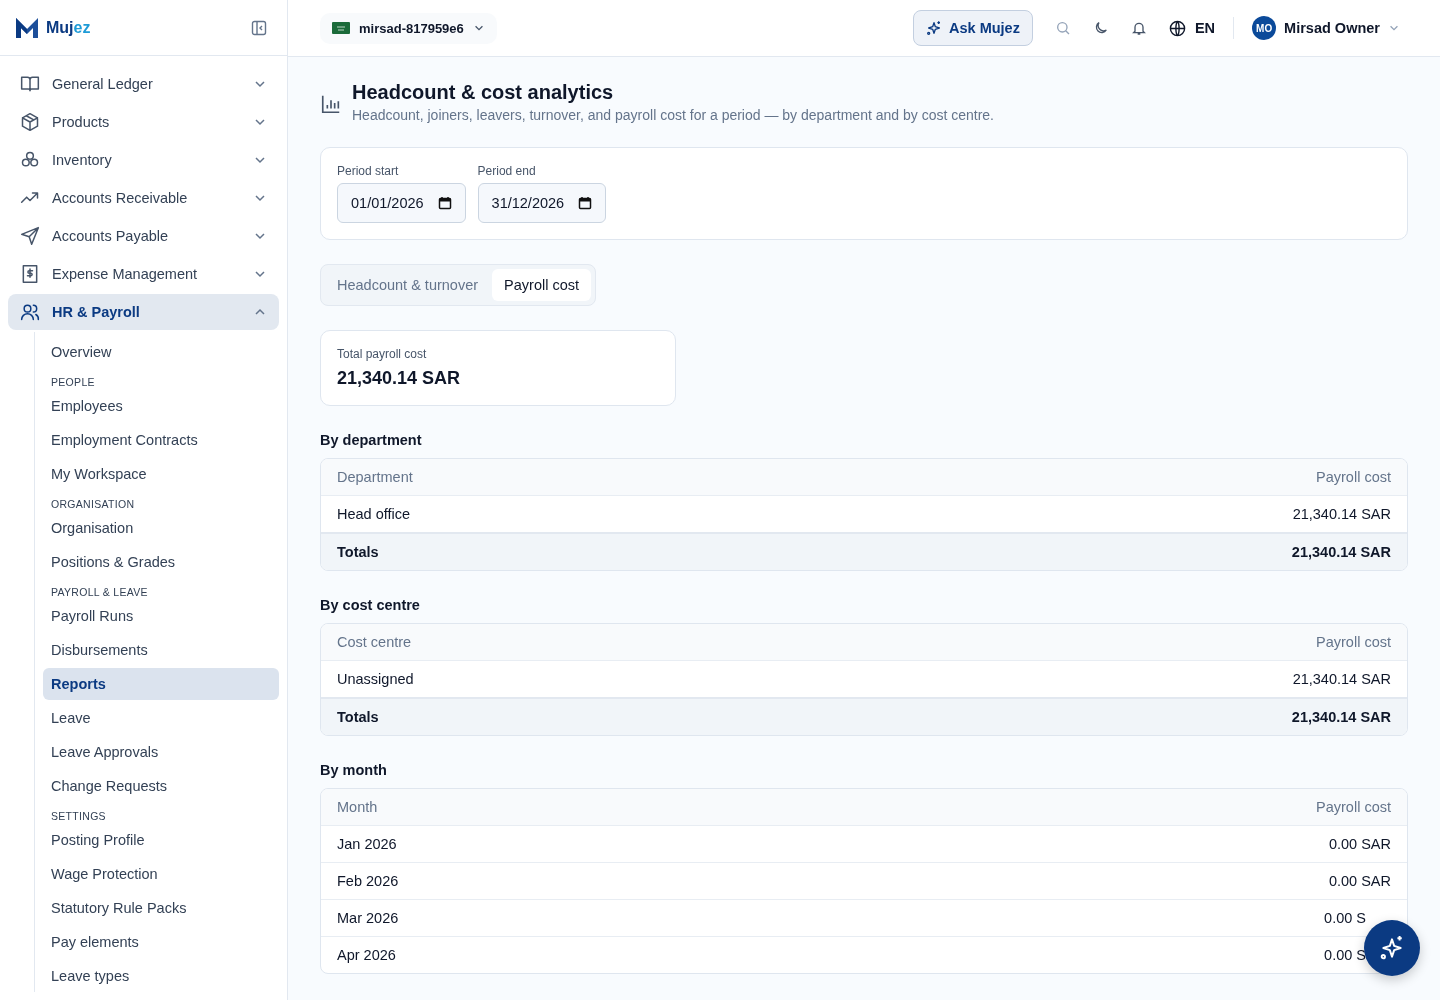  I want to click on section-heading: SETTINGS, so click(78, 816).